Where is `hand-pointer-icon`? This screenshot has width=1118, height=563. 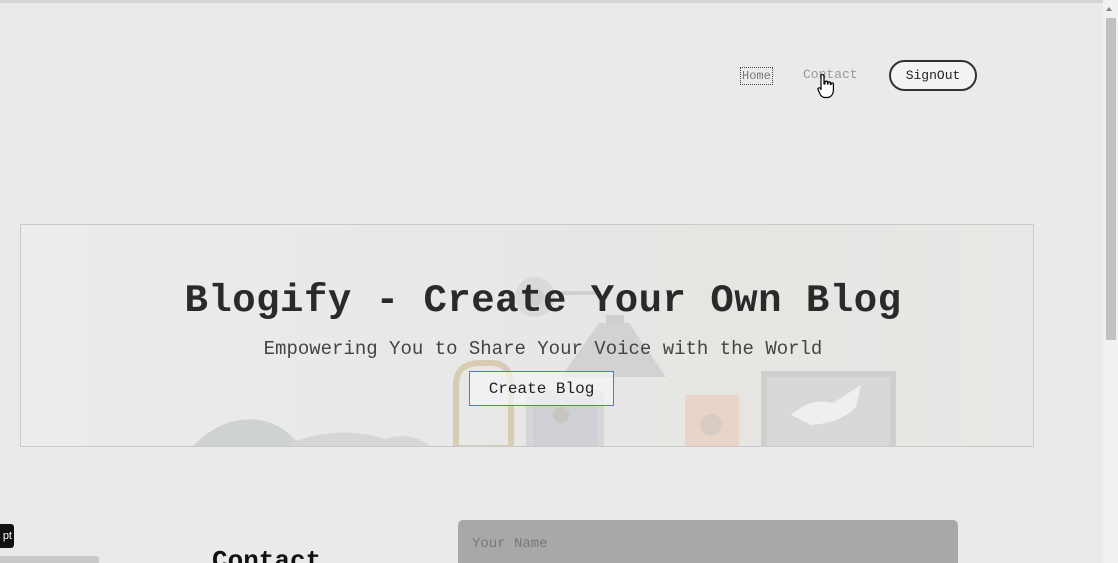 hand-pointer-icon is located at coordinates (825, 86).